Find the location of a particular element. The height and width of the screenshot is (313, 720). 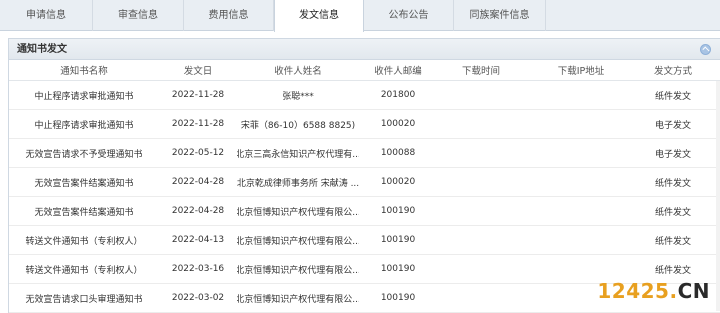

tab-1: 申请信息 is located at coordinates (46, 15).